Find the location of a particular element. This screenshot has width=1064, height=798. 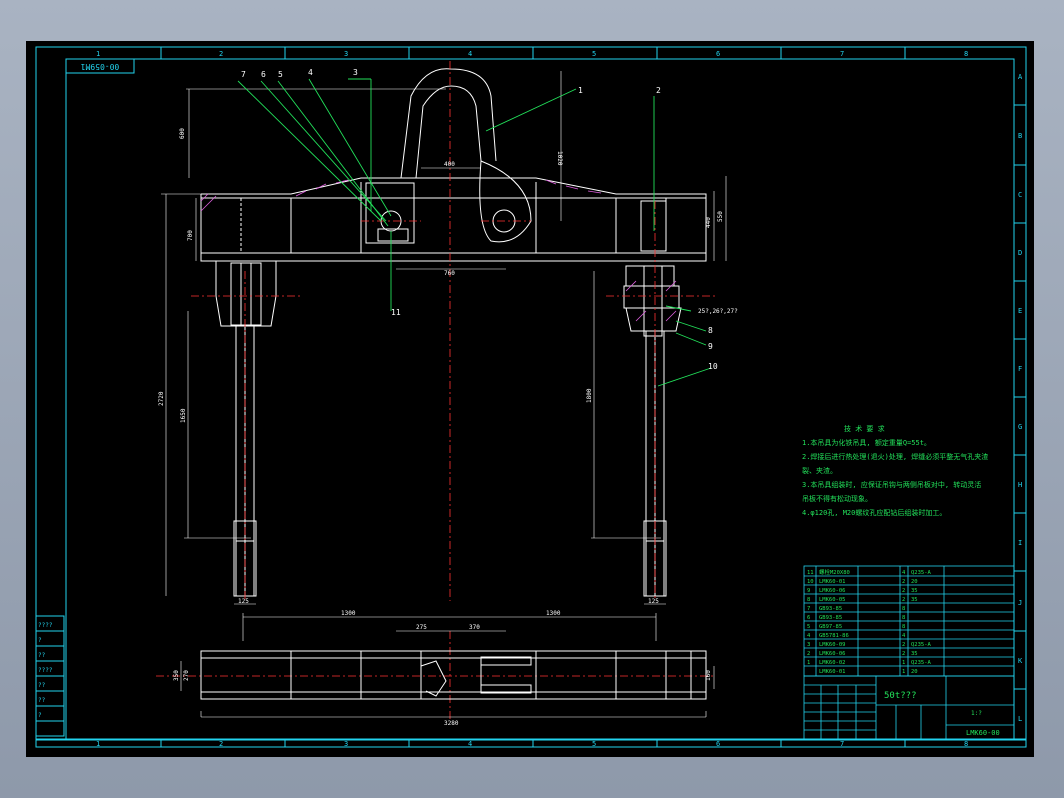

zone-row-i: I is located at coordinates (1020, 543).